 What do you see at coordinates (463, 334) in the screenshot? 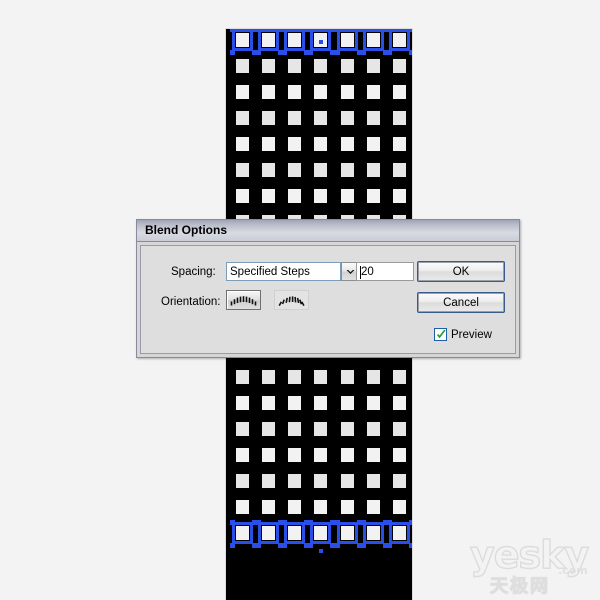
I see `preview-row: Preview` at bounding box center [463, 334].